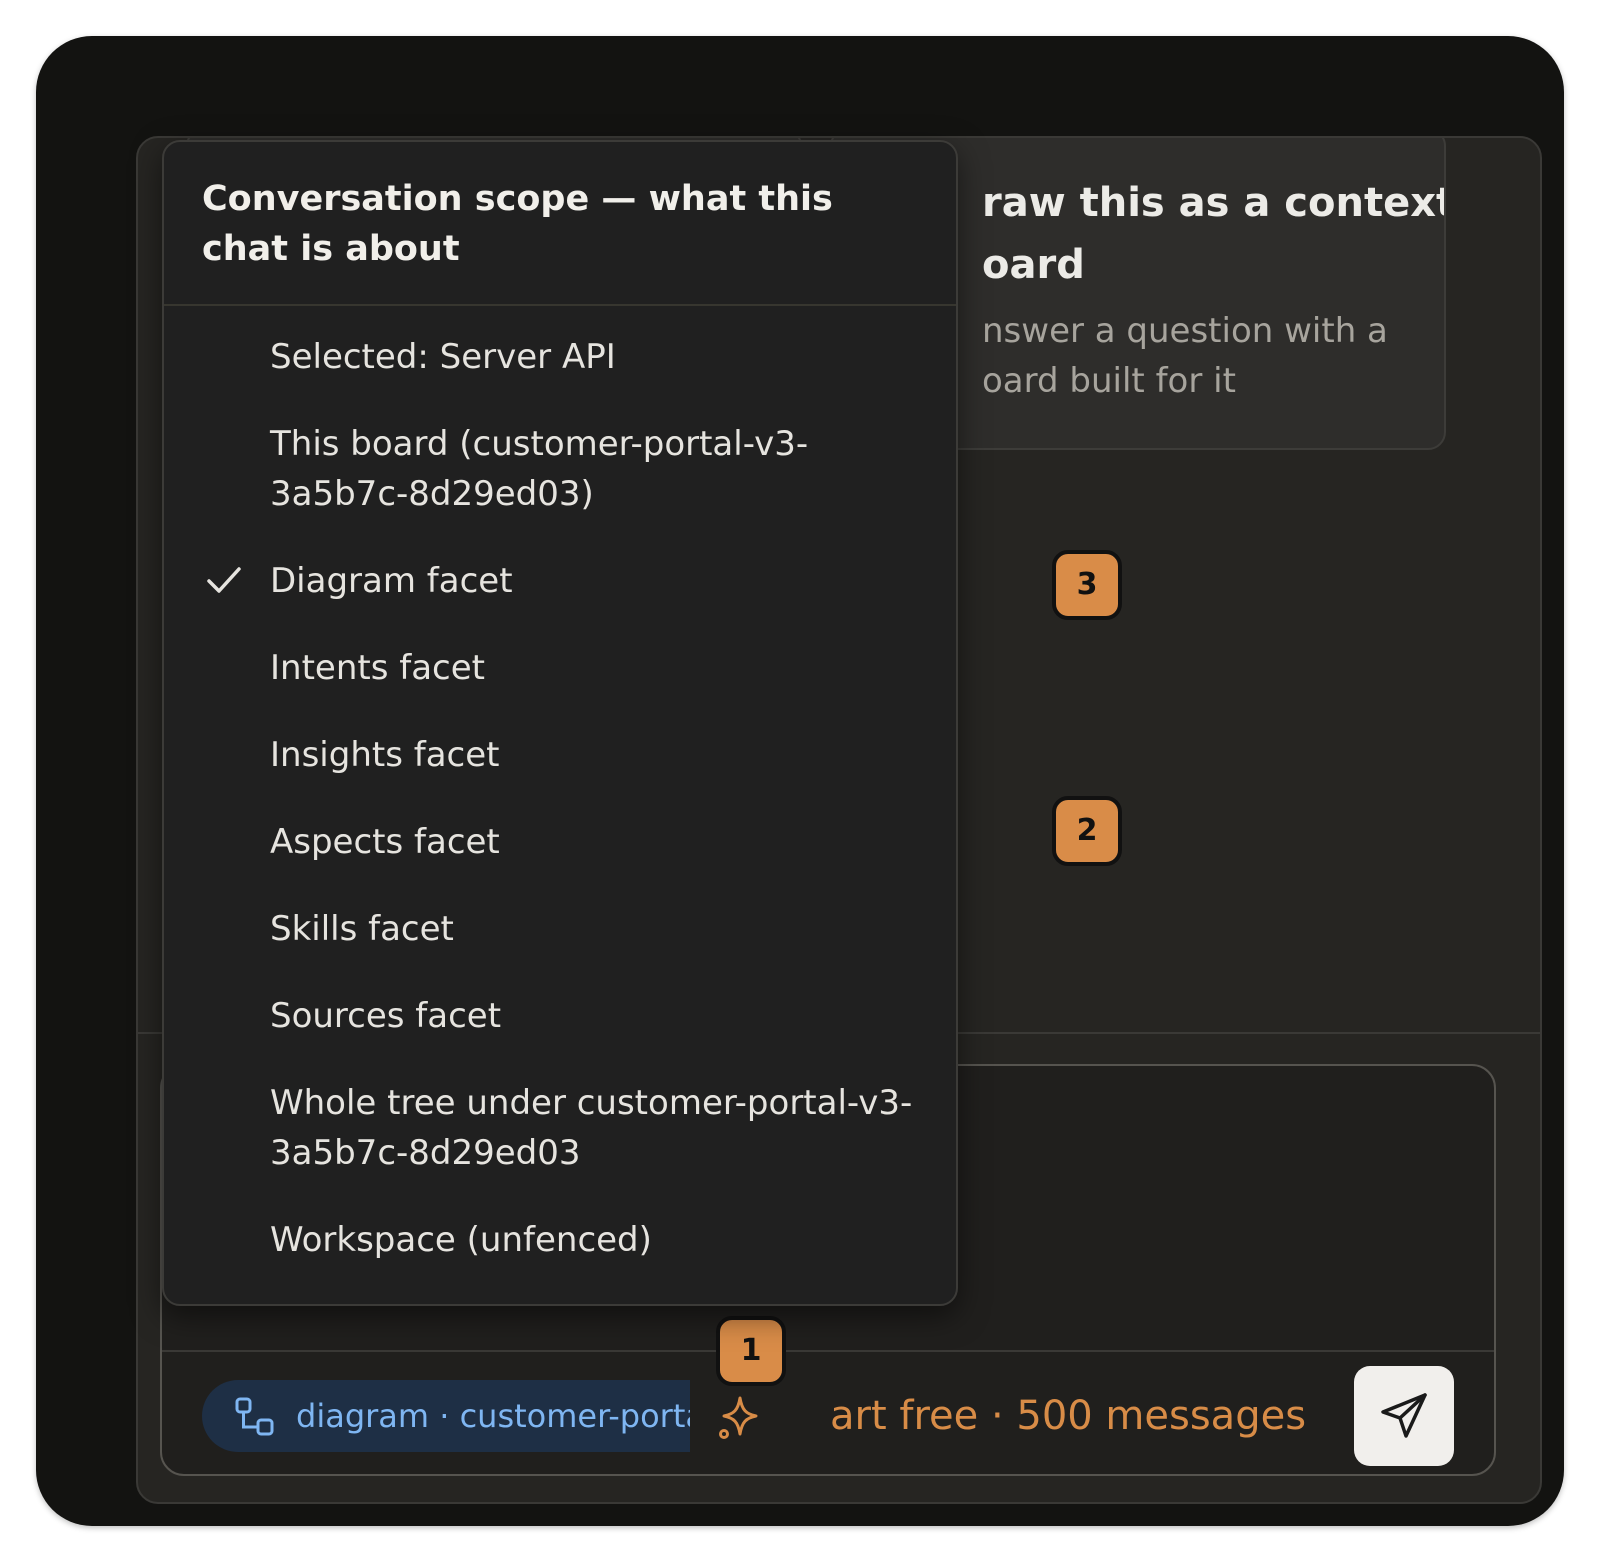 The image size is (1600, 1562). I want to click on scope-option-workspace: Workspace (unfenced), so click(560, 1240).